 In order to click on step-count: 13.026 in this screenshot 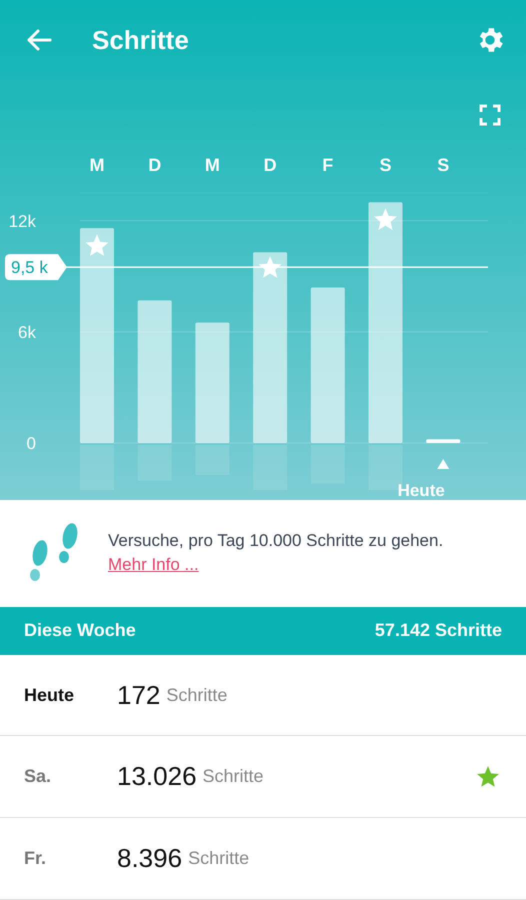, I will do `click(157, 776)`.